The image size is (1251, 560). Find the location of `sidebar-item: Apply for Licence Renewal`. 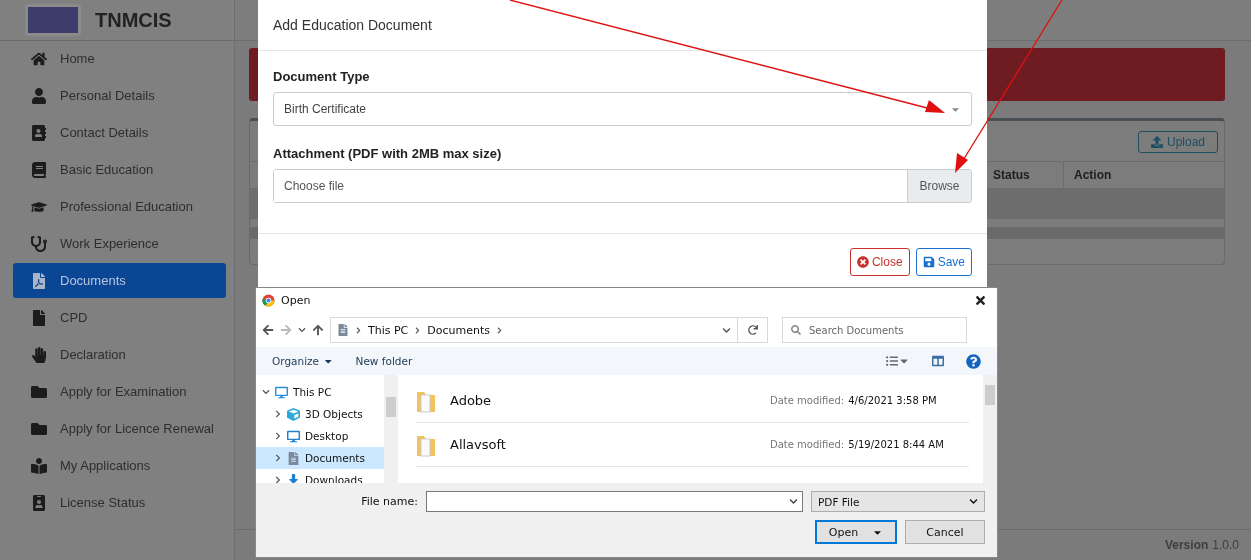

sidebar-item: Apply for Licence Renewal is located at coordinates (119, 428).